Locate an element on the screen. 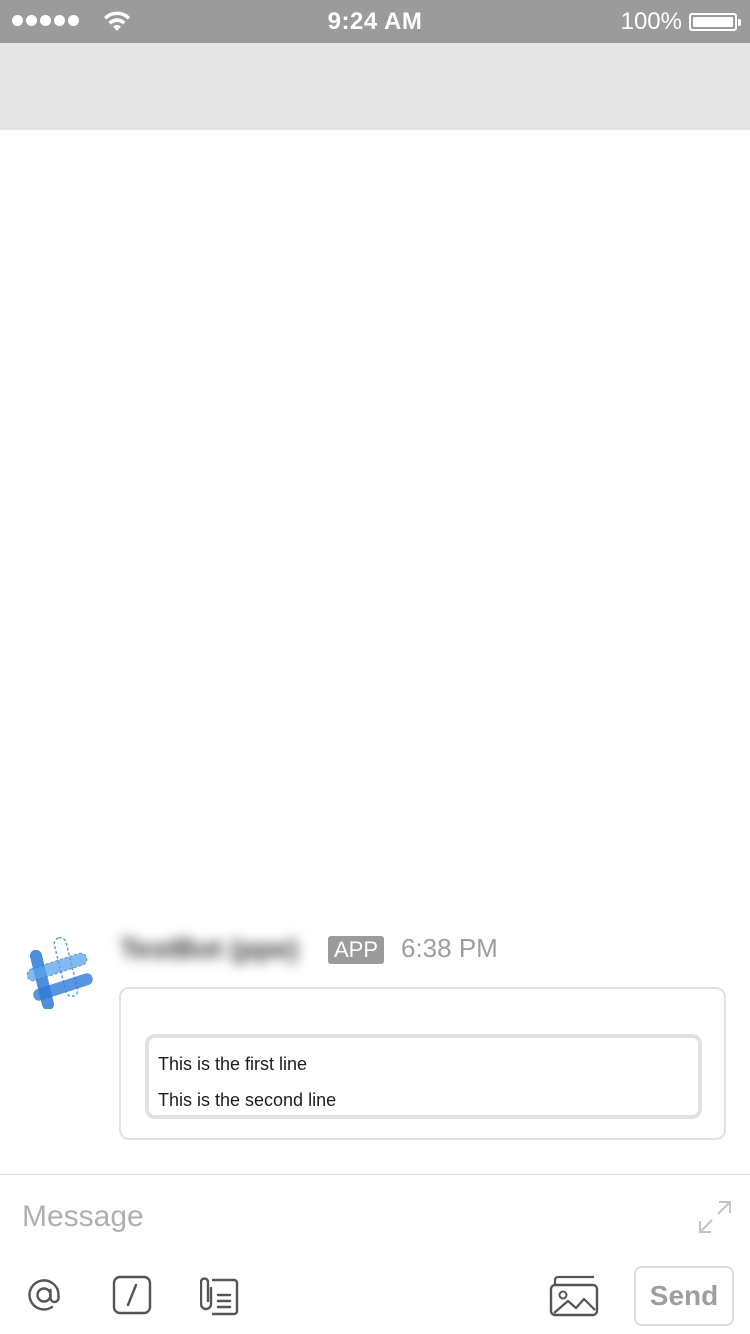  text-line-2: This is the second line is located at coordinates (247, 1100).